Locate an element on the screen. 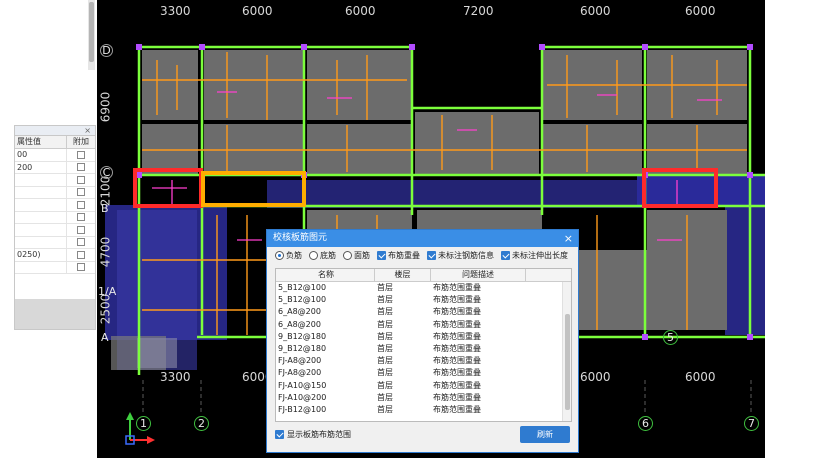 The height and width of the screenshot is (458, 826). cell-name: 6_A8@200 is located at coordinates (299, 312).